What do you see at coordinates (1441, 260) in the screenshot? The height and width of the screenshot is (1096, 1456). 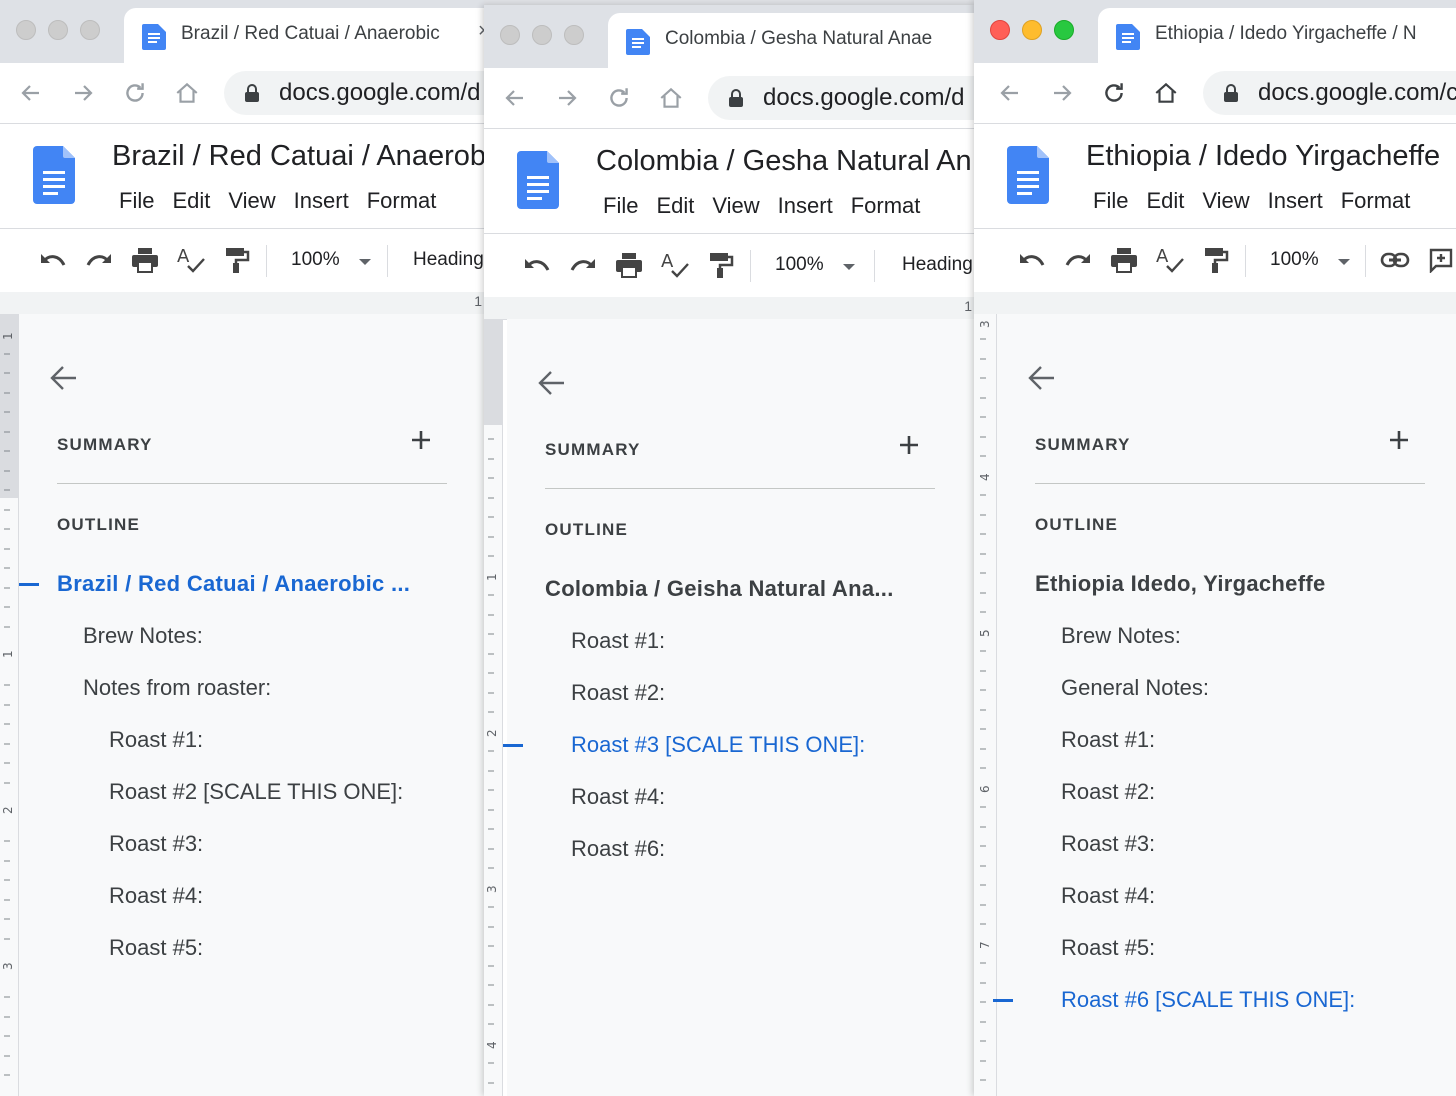 I see `add-comment-icon` at bounding box center [1441, 260].